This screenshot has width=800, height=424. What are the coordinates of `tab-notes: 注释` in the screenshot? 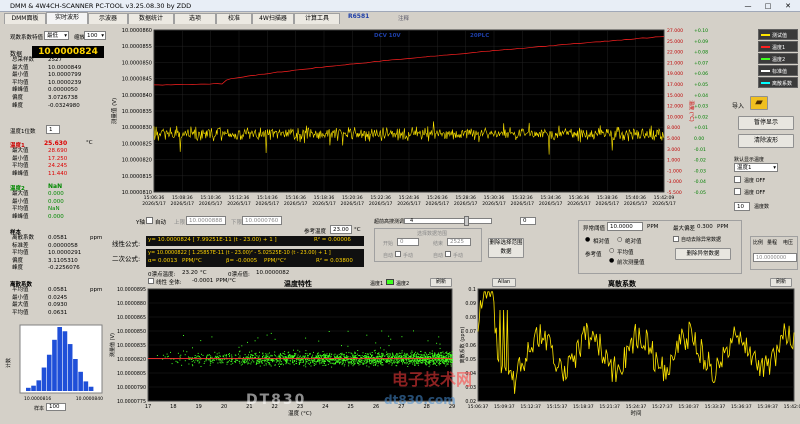 It's located at (403, 18).